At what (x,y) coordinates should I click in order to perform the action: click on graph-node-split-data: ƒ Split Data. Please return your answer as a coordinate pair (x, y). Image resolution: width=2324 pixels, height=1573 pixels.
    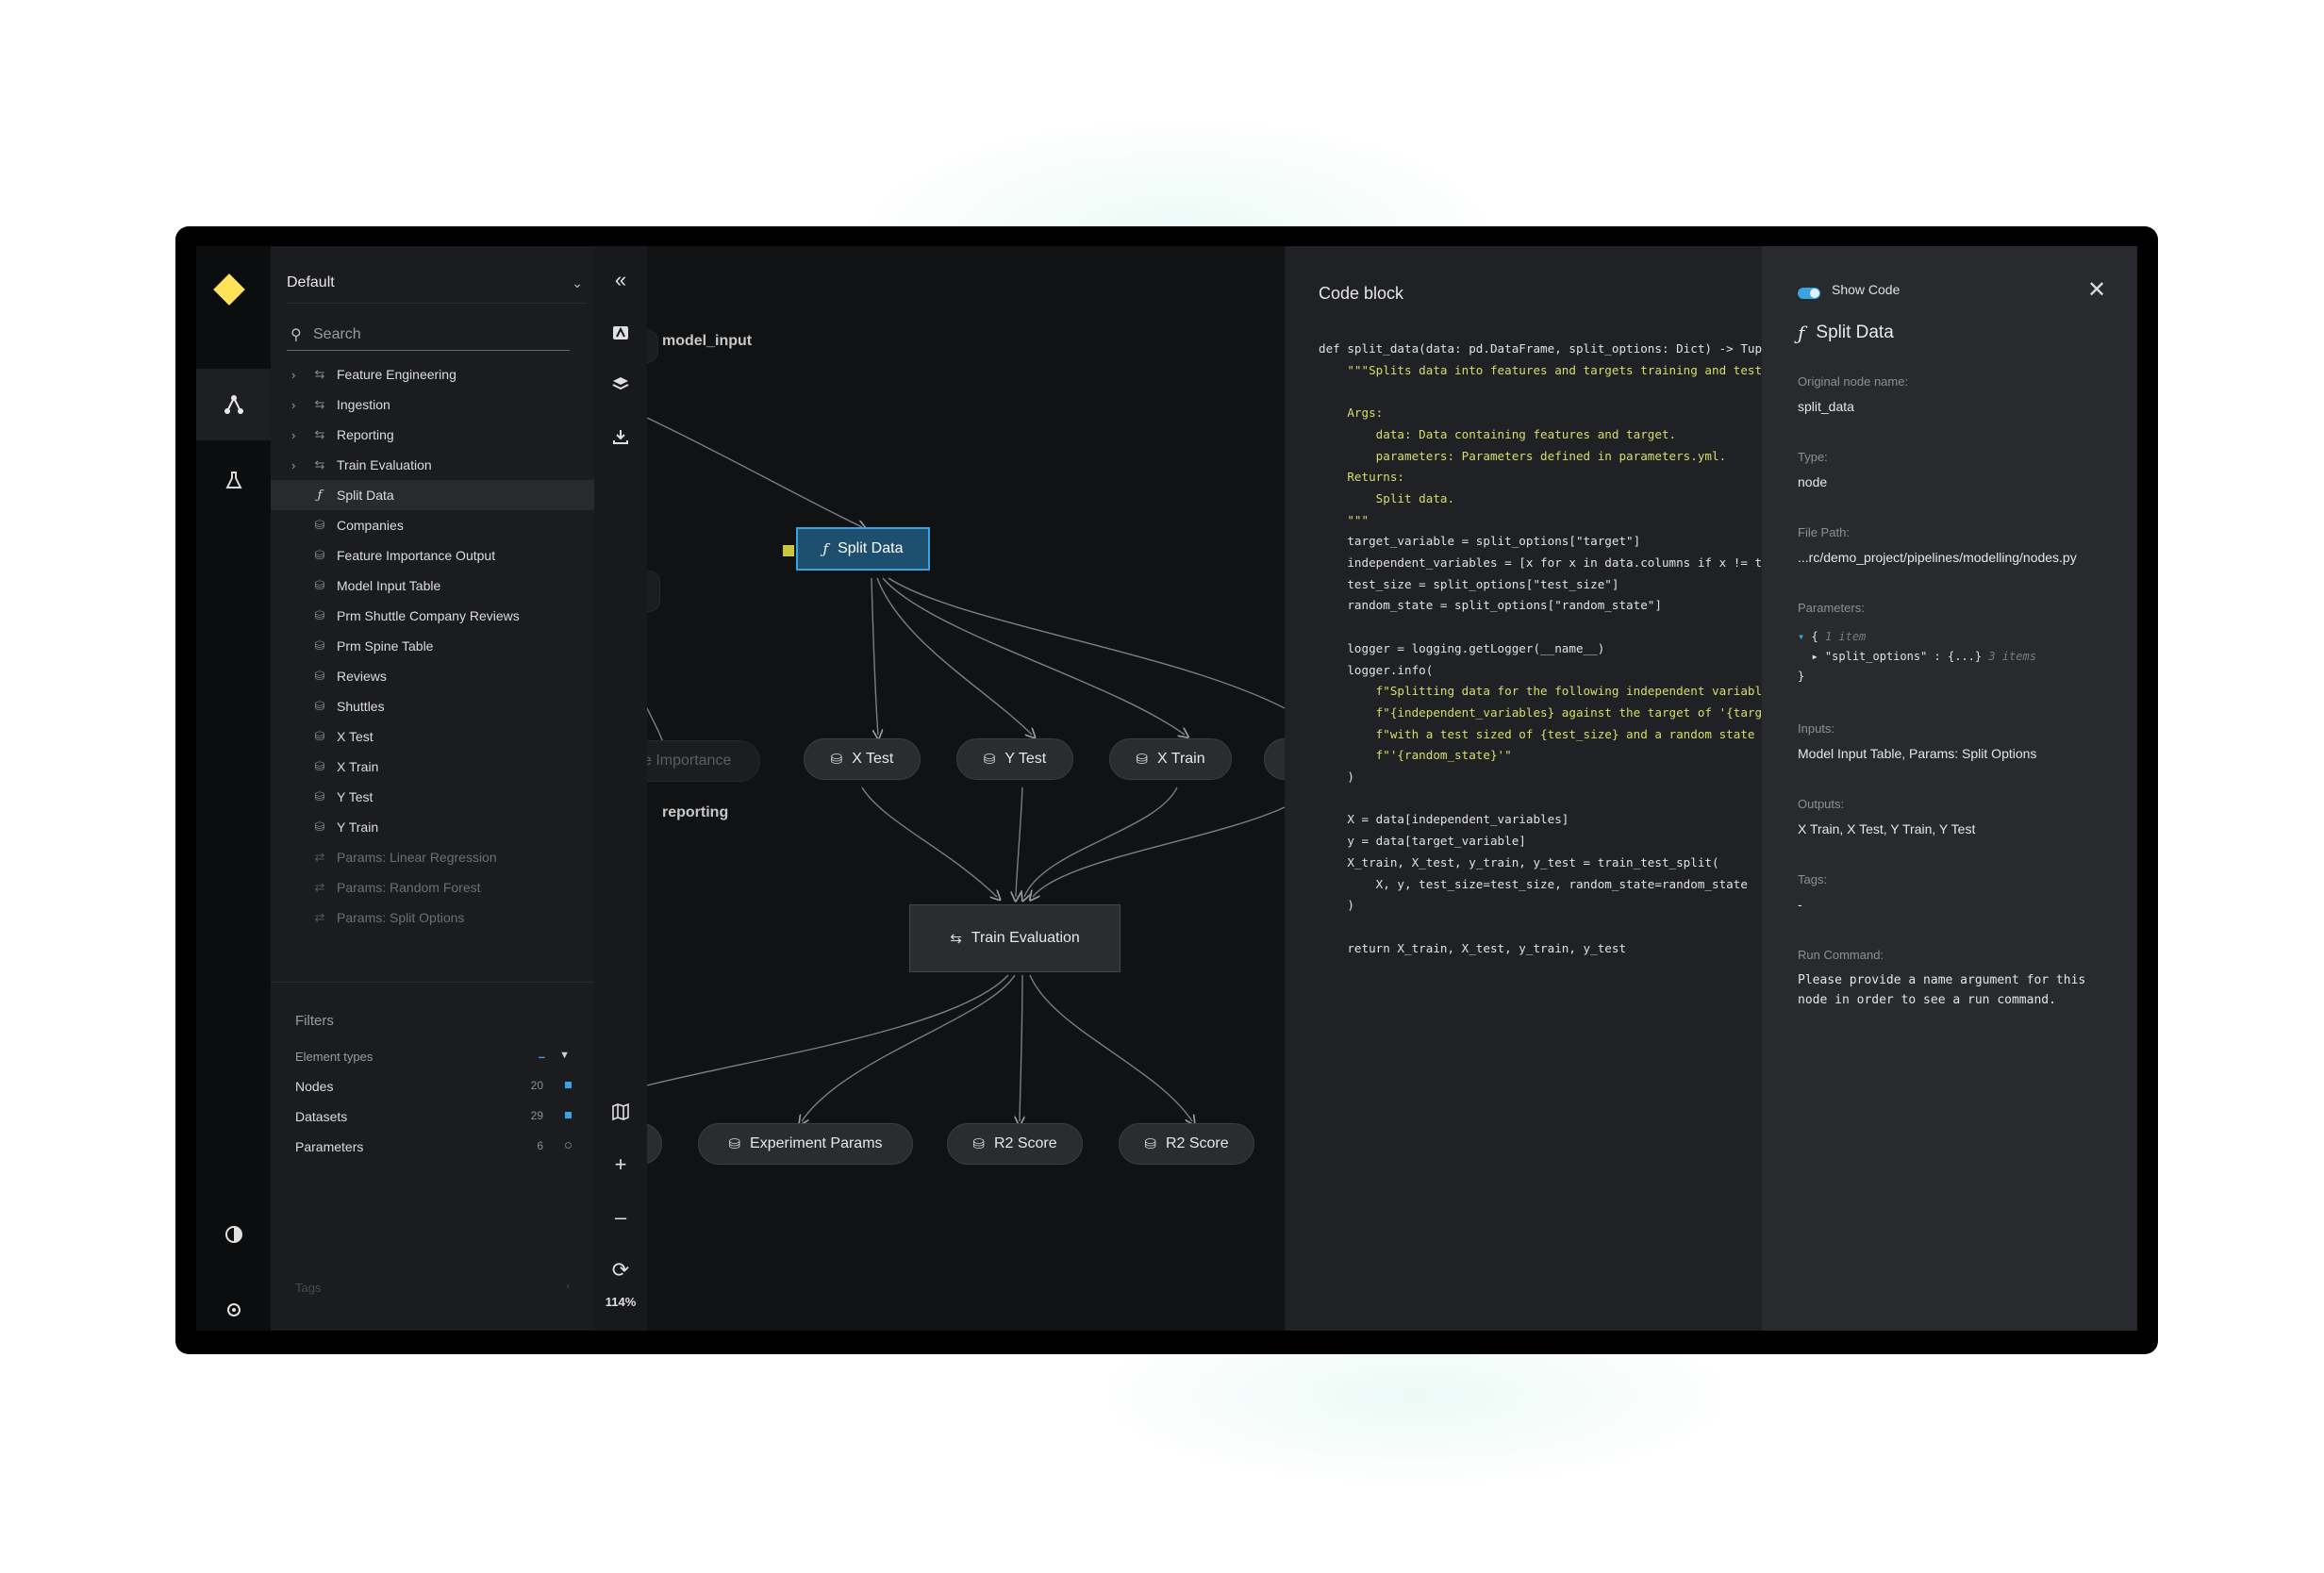
    Looking at the image, I should click on (863, 549).